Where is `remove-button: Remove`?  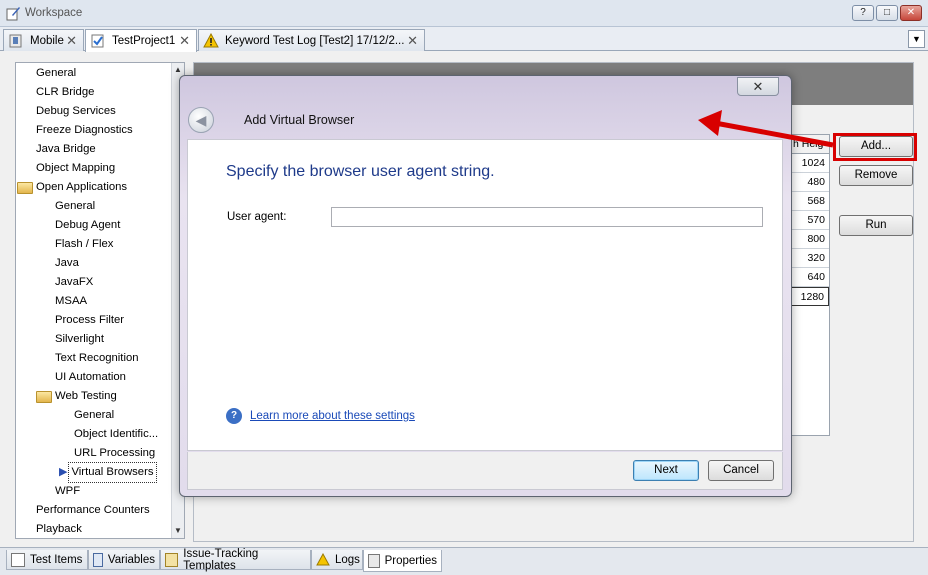 remove-button: Remove is located at coordinates (876, 175).